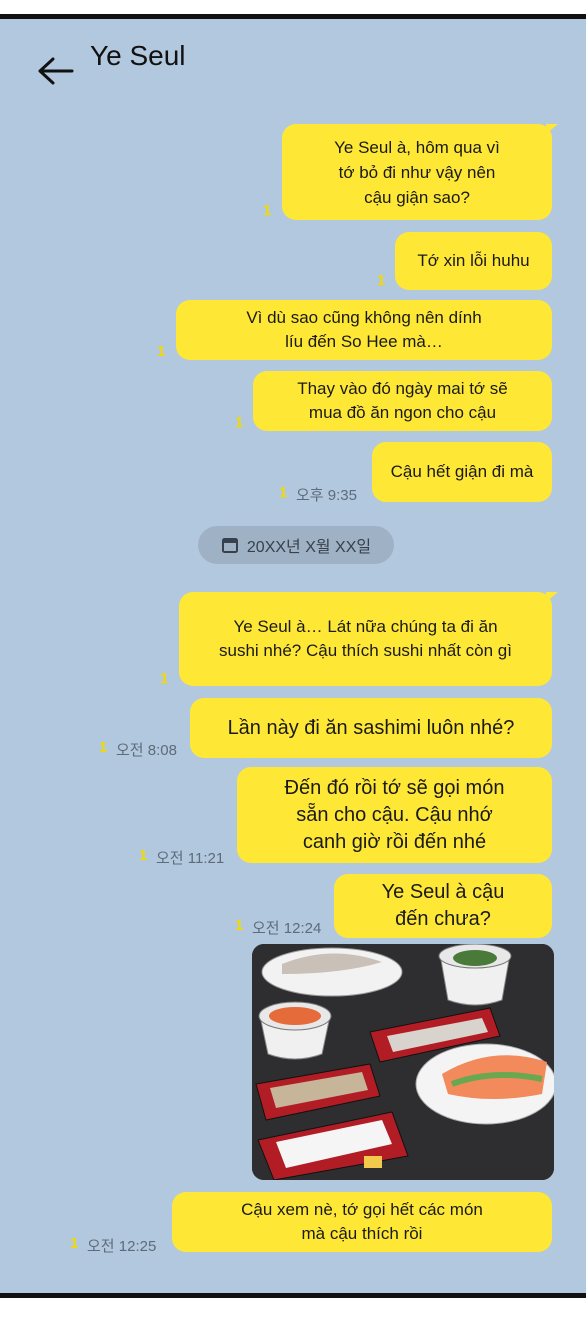 The width and height of the screenshot is (586, 1327). Describe the element at coordinates (56, 71) in the screenshot. I see `arrow-left-icon` at that location.